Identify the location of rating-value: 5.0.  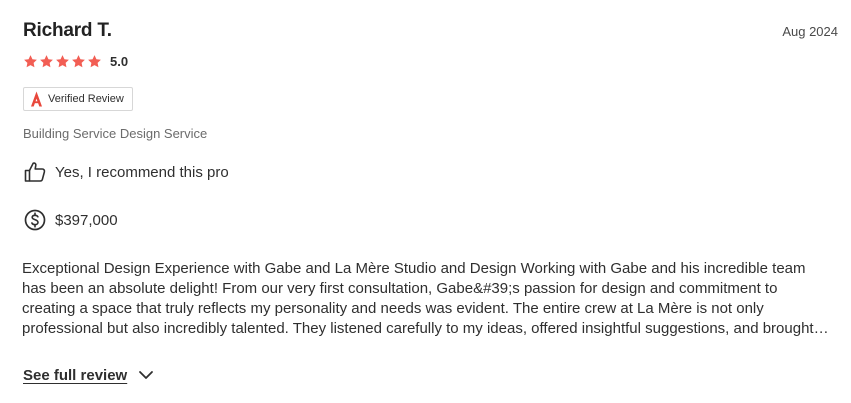
(119, 61).